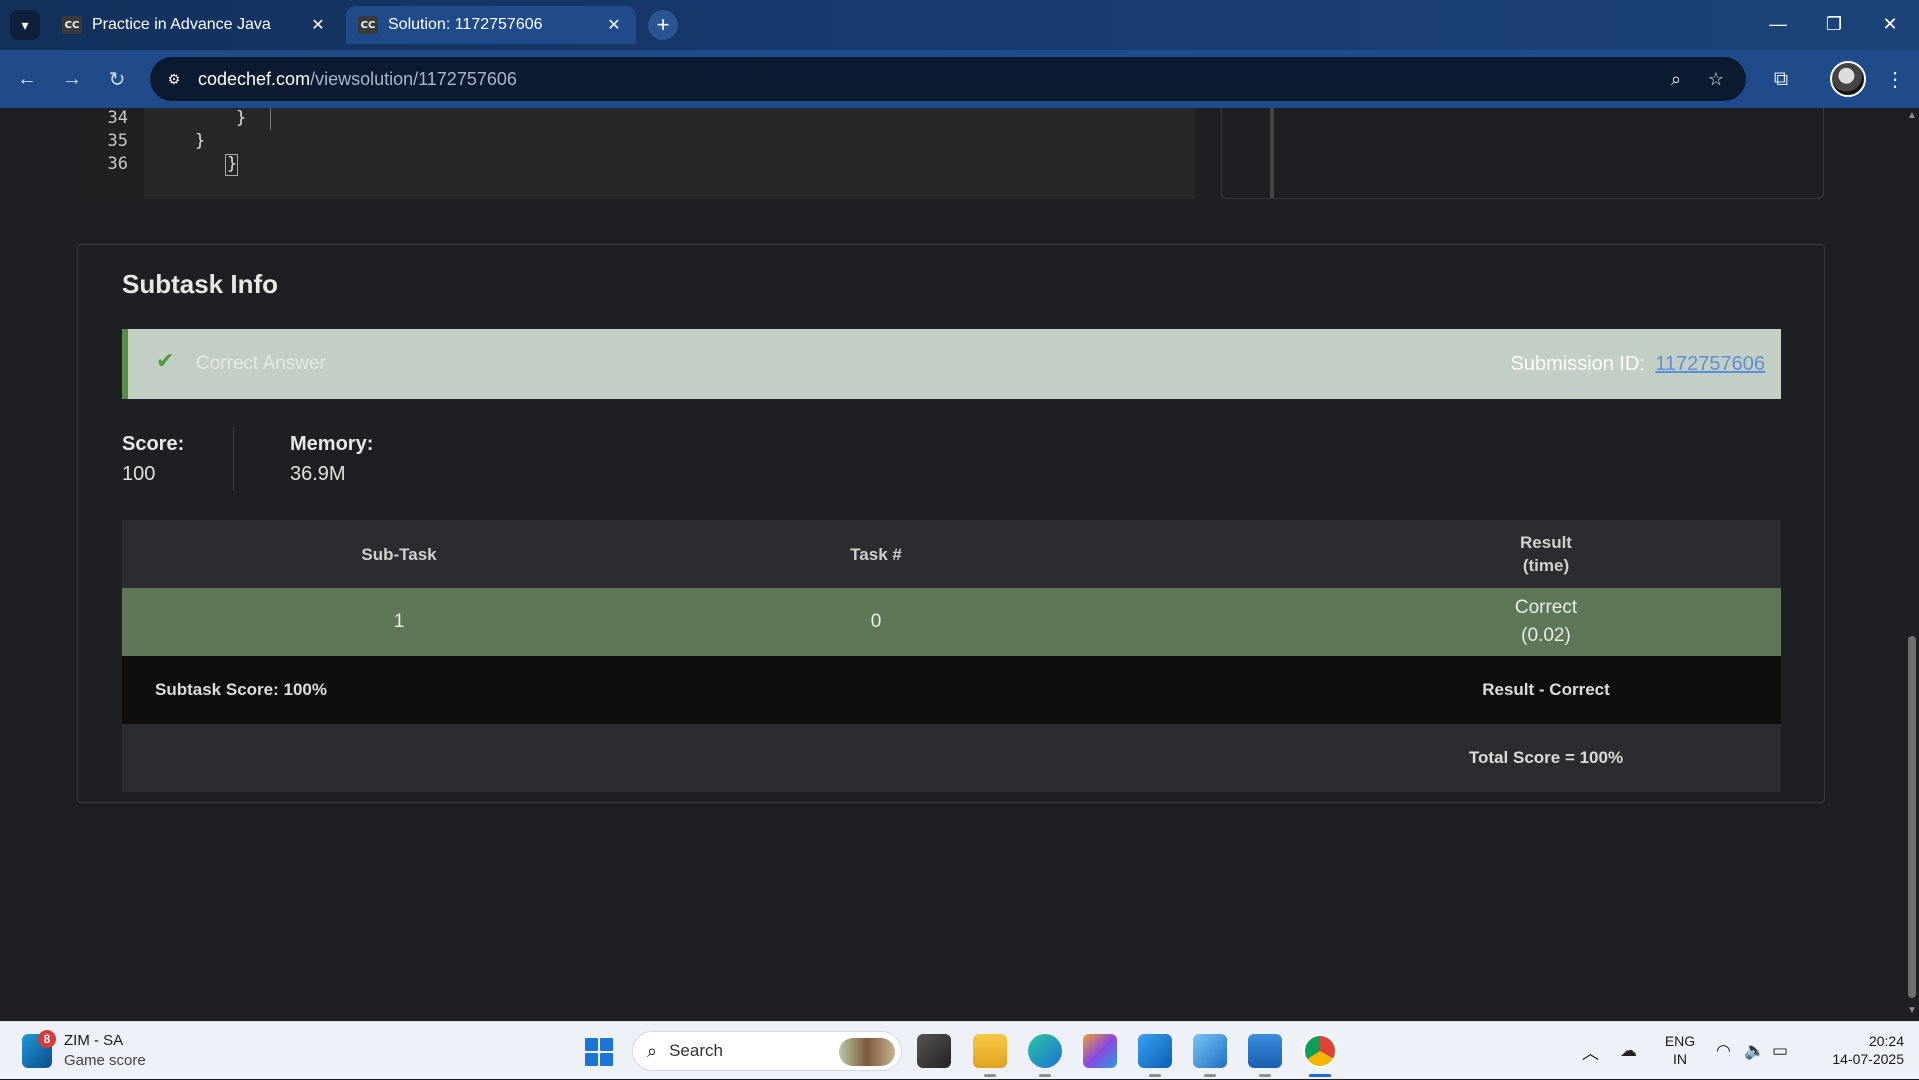 The height and width of the screenshot is (1080, 1919). Describe the element at coordinates (1320, 1051) in the screenshot. I see `chrome-icon` at that location.